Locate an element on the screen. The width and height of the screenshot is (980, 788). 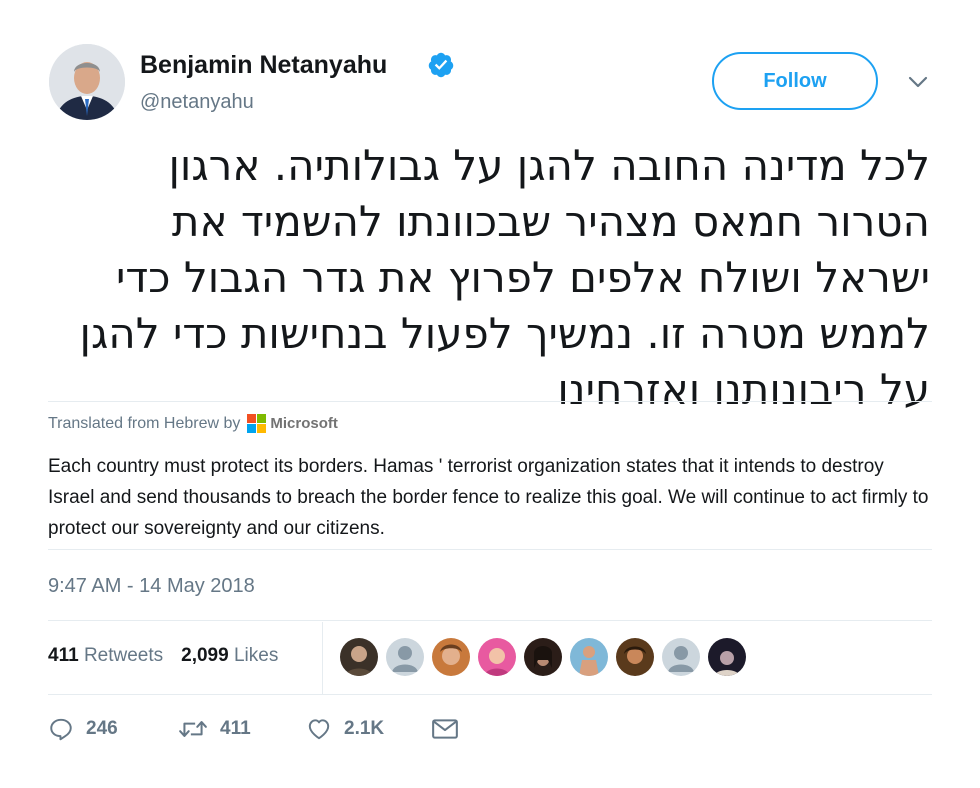
verified-badge-icon is located at coordinates (441, 65).